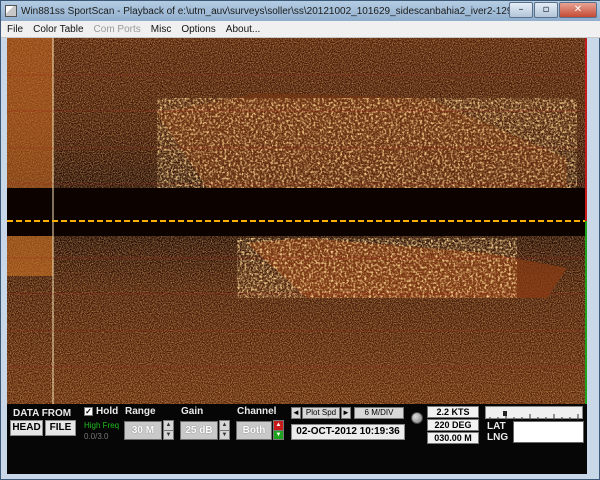  What do you see at coordinates (168, 434) in the screenshot?
I see `range-down-icon: ▼` at bounding box center [168, 434].